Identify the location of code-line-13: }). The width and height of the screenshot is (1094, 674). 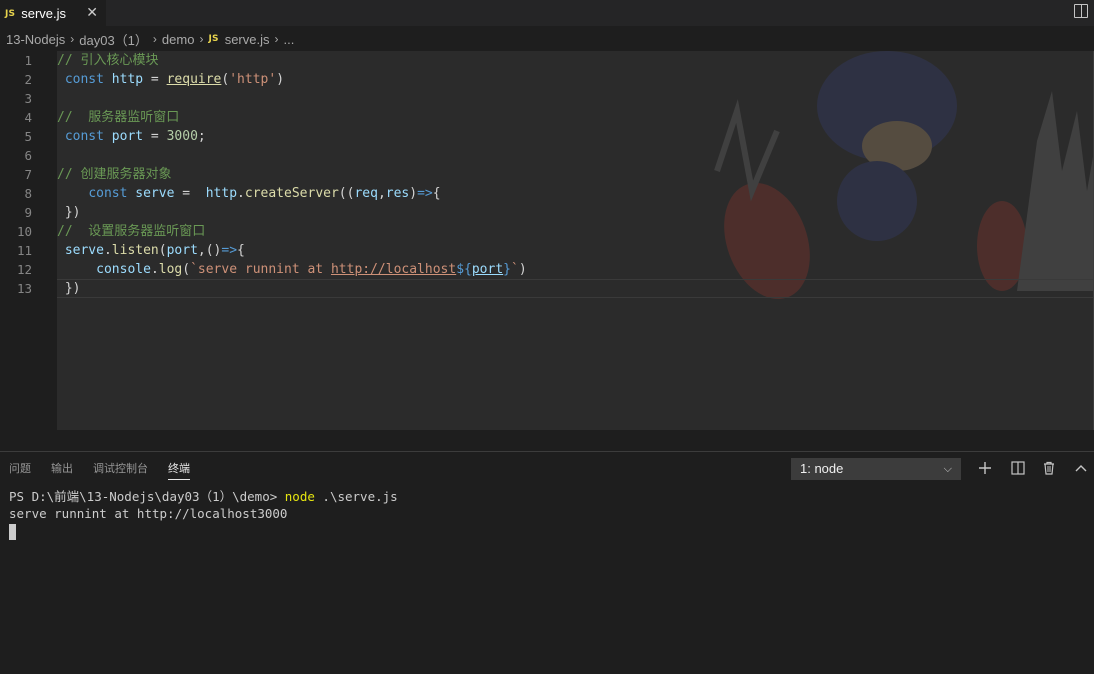
(69, 288).